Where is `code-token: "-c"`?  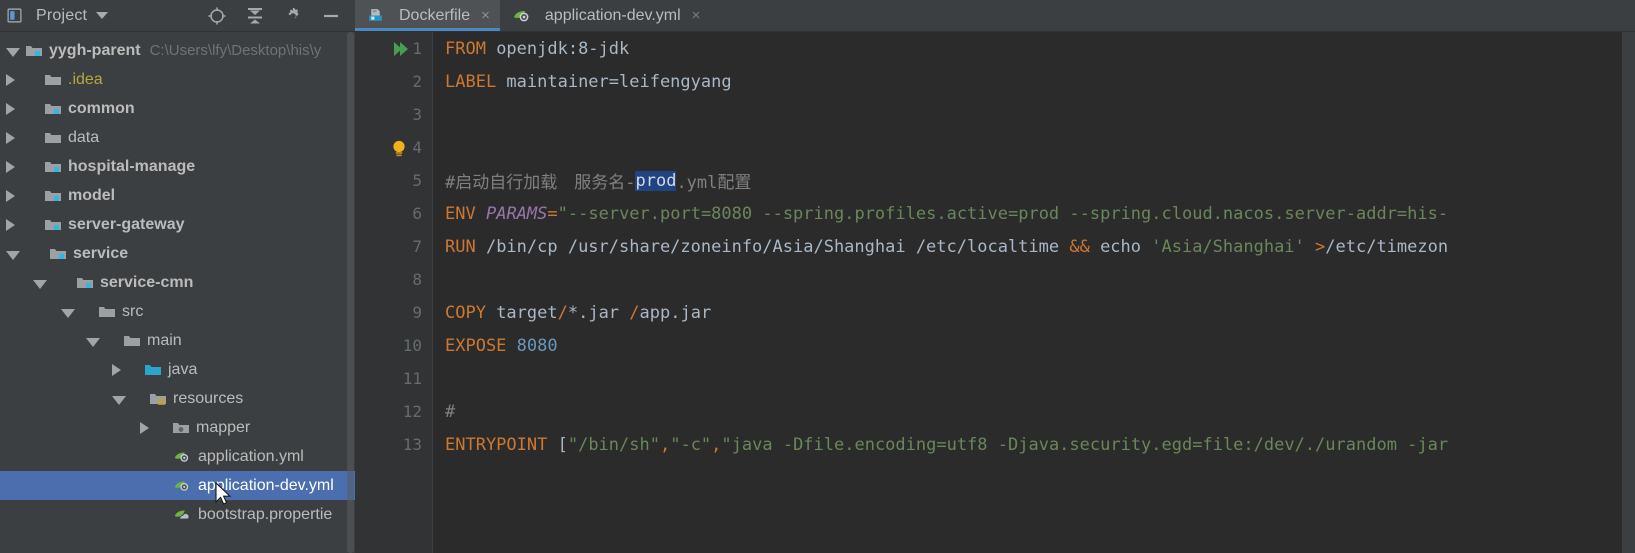 code-token: "-c" is located at coordinates (691, 444).